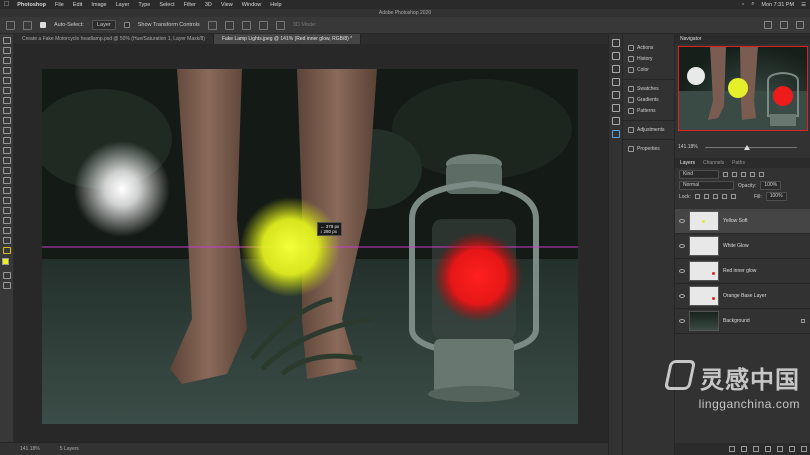 The width and height of the screenshot is (810, 455). Describe the element at coordinates (743, 174) in the screenshot. I see `filter-type-icon` at that location.